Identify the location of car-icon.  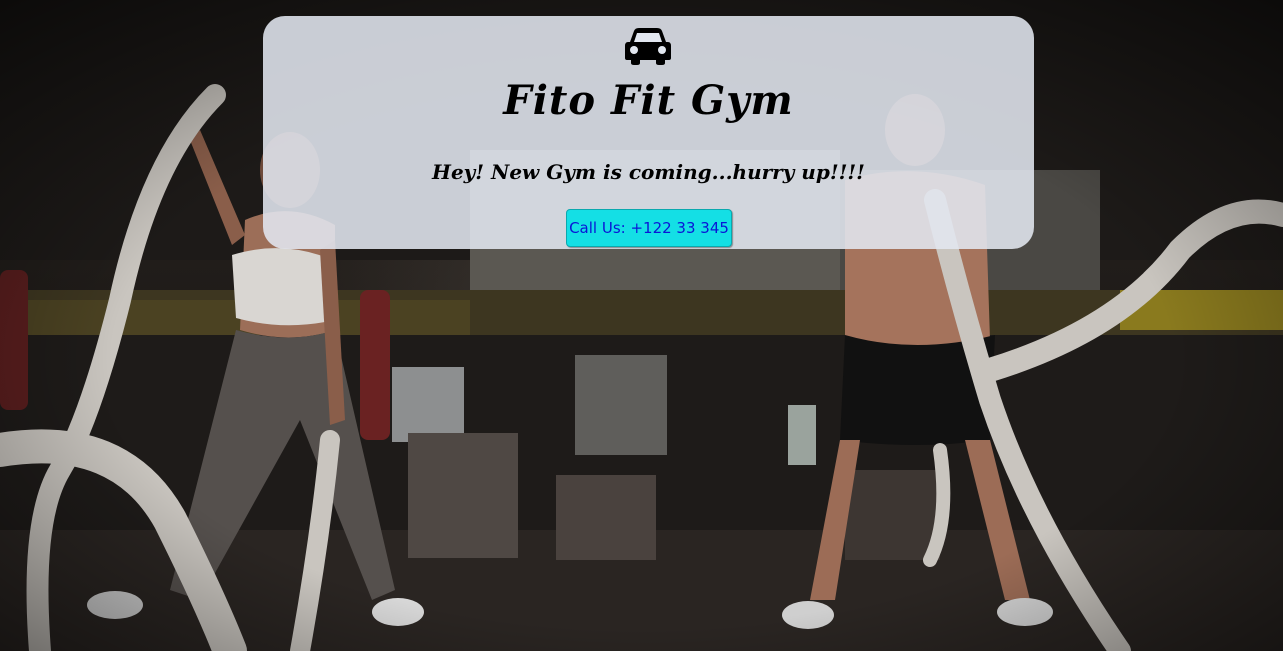
(648, 46).